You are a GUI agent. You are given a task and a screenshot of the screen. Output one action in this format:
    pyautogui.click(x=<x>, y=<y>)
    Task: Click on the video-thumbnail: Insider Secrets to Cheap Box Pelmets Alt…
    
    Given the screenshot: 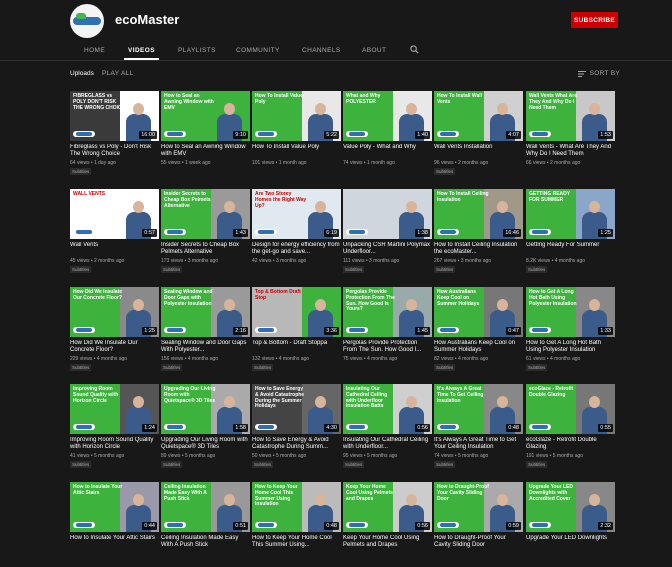 What is the action you would take?
    pyautogui.click(x=205, y=214)
    